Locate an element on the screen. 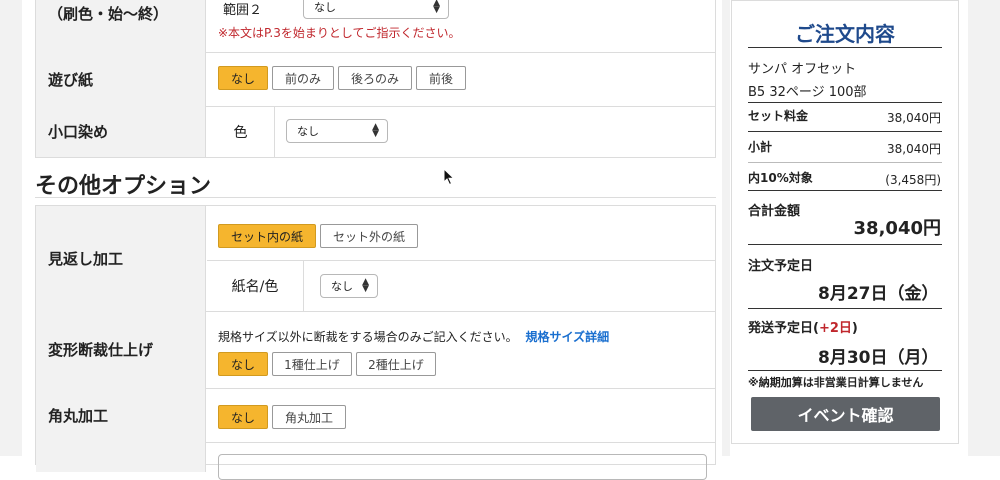  ship-date-label: 発送予定日(+2日) is located at coordinates (803, 326).